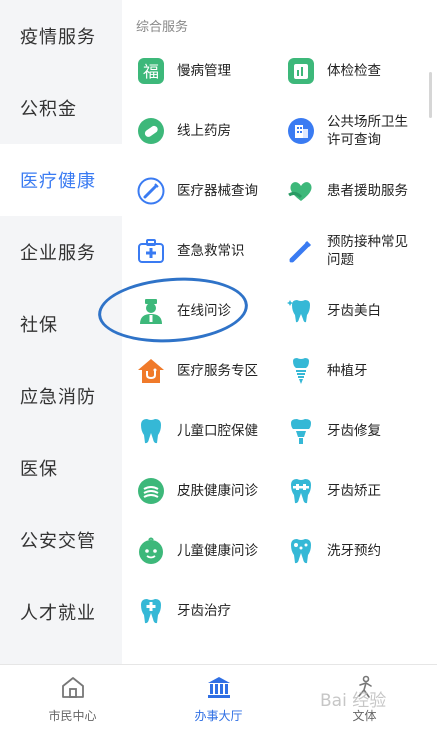 Image resolution: width=437 pixels, height=732 pixels. Describe the element at coordinates (353, 701) in the screenshot. I see `watermark: Bai 经验` at that location.